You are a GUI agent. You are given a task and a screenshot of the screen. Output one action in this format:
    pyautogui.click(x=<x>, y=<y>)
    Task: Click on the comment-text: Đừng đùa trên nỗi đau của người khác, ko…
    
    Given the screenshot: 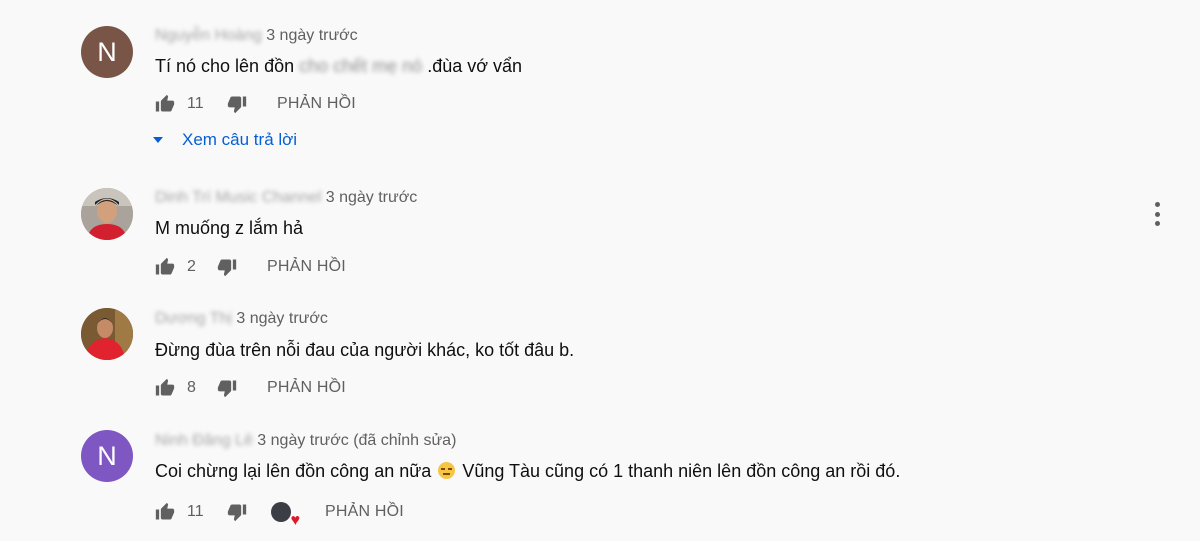 What is the action you would take?
    pyautogui.click(x=365, y=350)
    